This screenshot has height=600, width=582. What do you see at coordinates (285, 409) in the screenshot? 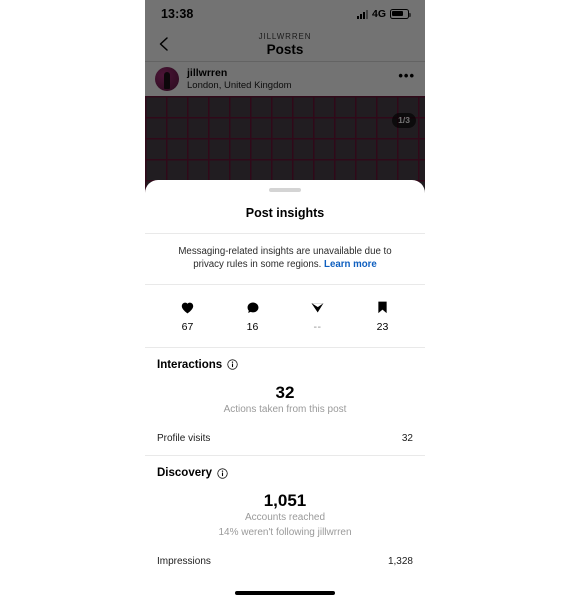
I see `interactions-caption: Actions taken from this post` at bounding box center [285, 409].